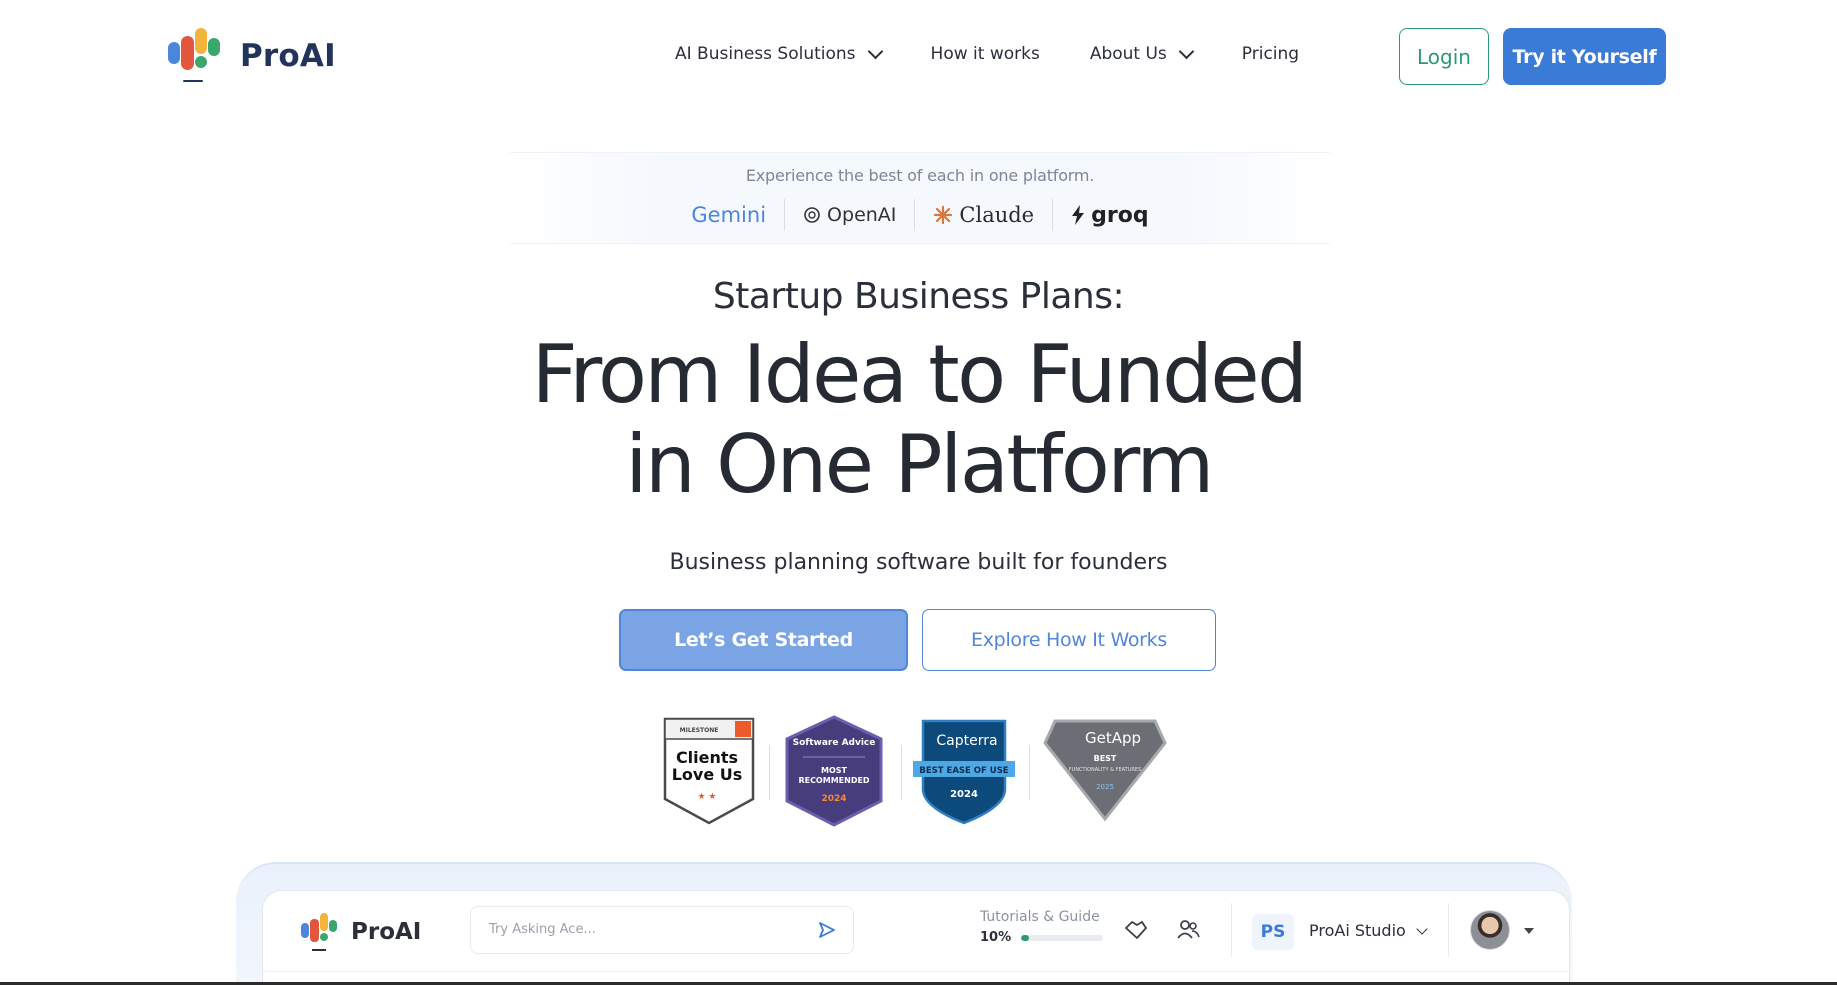 Image resolution: width=1837 pixels, height=985 pixels. Describe the element at coordinates (862, 215) in the screenshot. I see `openai-logo: OpenAI` at that location.